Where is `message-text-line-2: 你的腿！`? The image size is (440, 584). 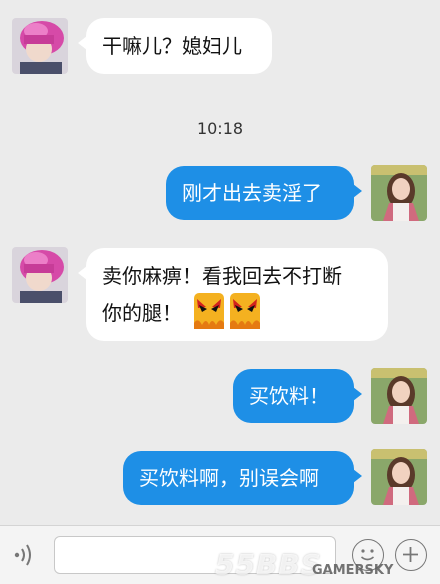 message-text-line-2: 你的腿！ is located at coordinates (142, 313).